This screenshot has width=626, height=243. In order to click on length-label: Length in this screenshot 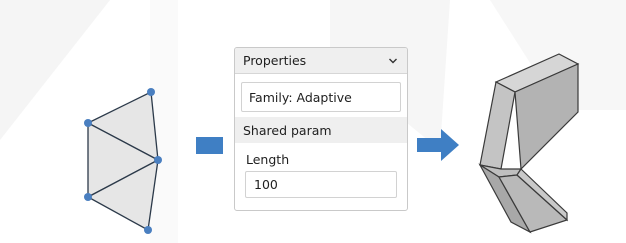, I will do `click(268, 159)`.